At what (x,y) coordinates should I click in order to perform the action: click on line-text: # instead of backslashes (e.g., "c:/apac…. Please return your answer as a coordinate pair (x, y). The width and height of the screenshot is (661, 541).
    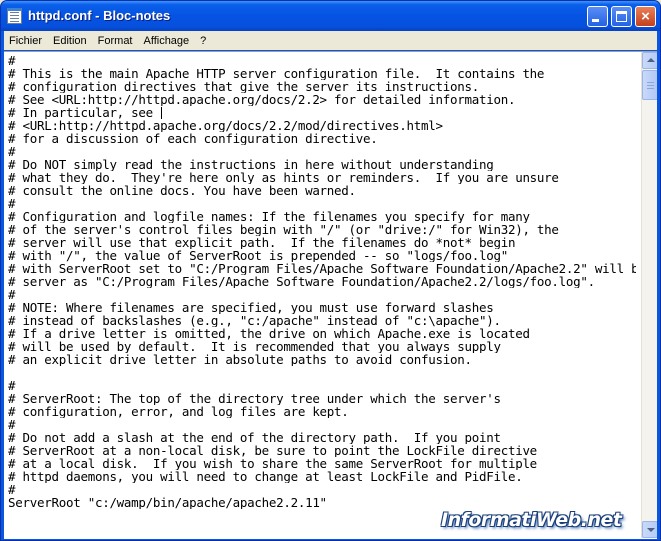
    Looking at the image, I should click on (254, 320).